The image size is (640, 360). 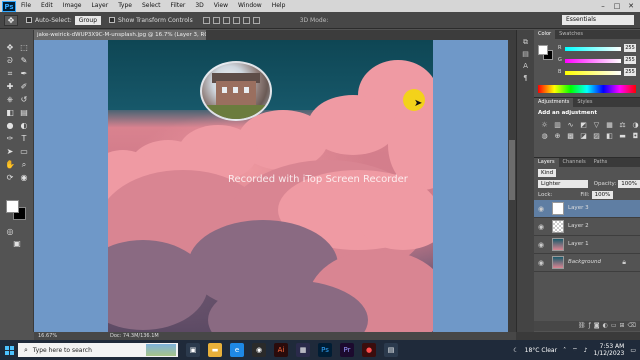 What do you see at coordinates (571, 34) in the screenshot?
I see `tab-swatches: Swatches` at bounding box center [571, 34].